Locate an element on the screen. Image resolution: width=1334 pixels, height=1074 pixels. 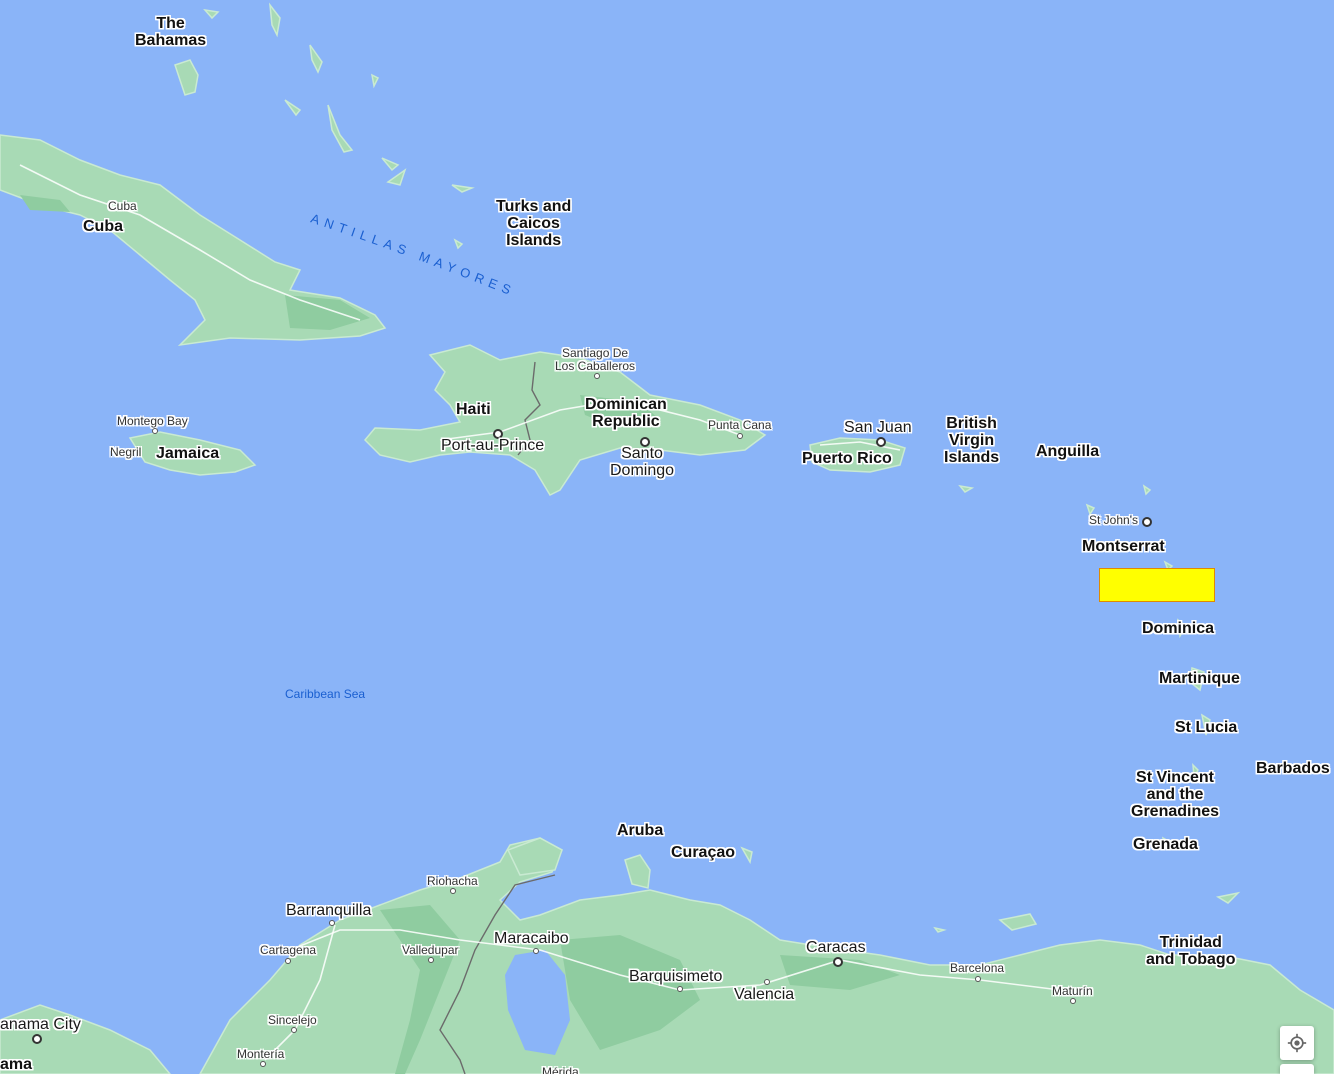
santiago-marker is located at coordinates (597, 376).